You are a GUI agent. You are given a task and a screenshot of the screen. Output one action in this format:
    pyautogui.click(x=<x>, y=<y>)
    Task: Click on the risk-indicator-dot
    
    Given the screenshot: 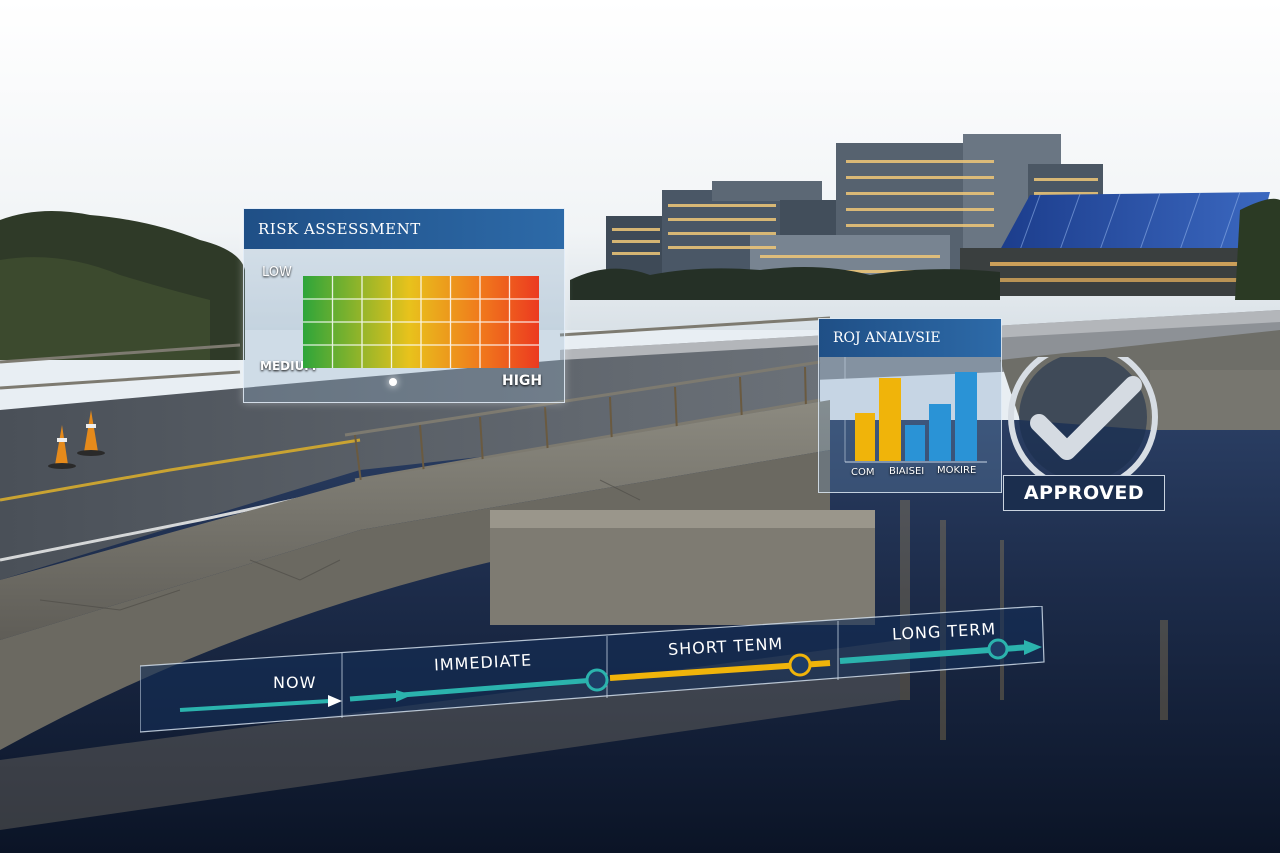 What is the action you would take?
    pyautogui.click(x=393, y=382)
    